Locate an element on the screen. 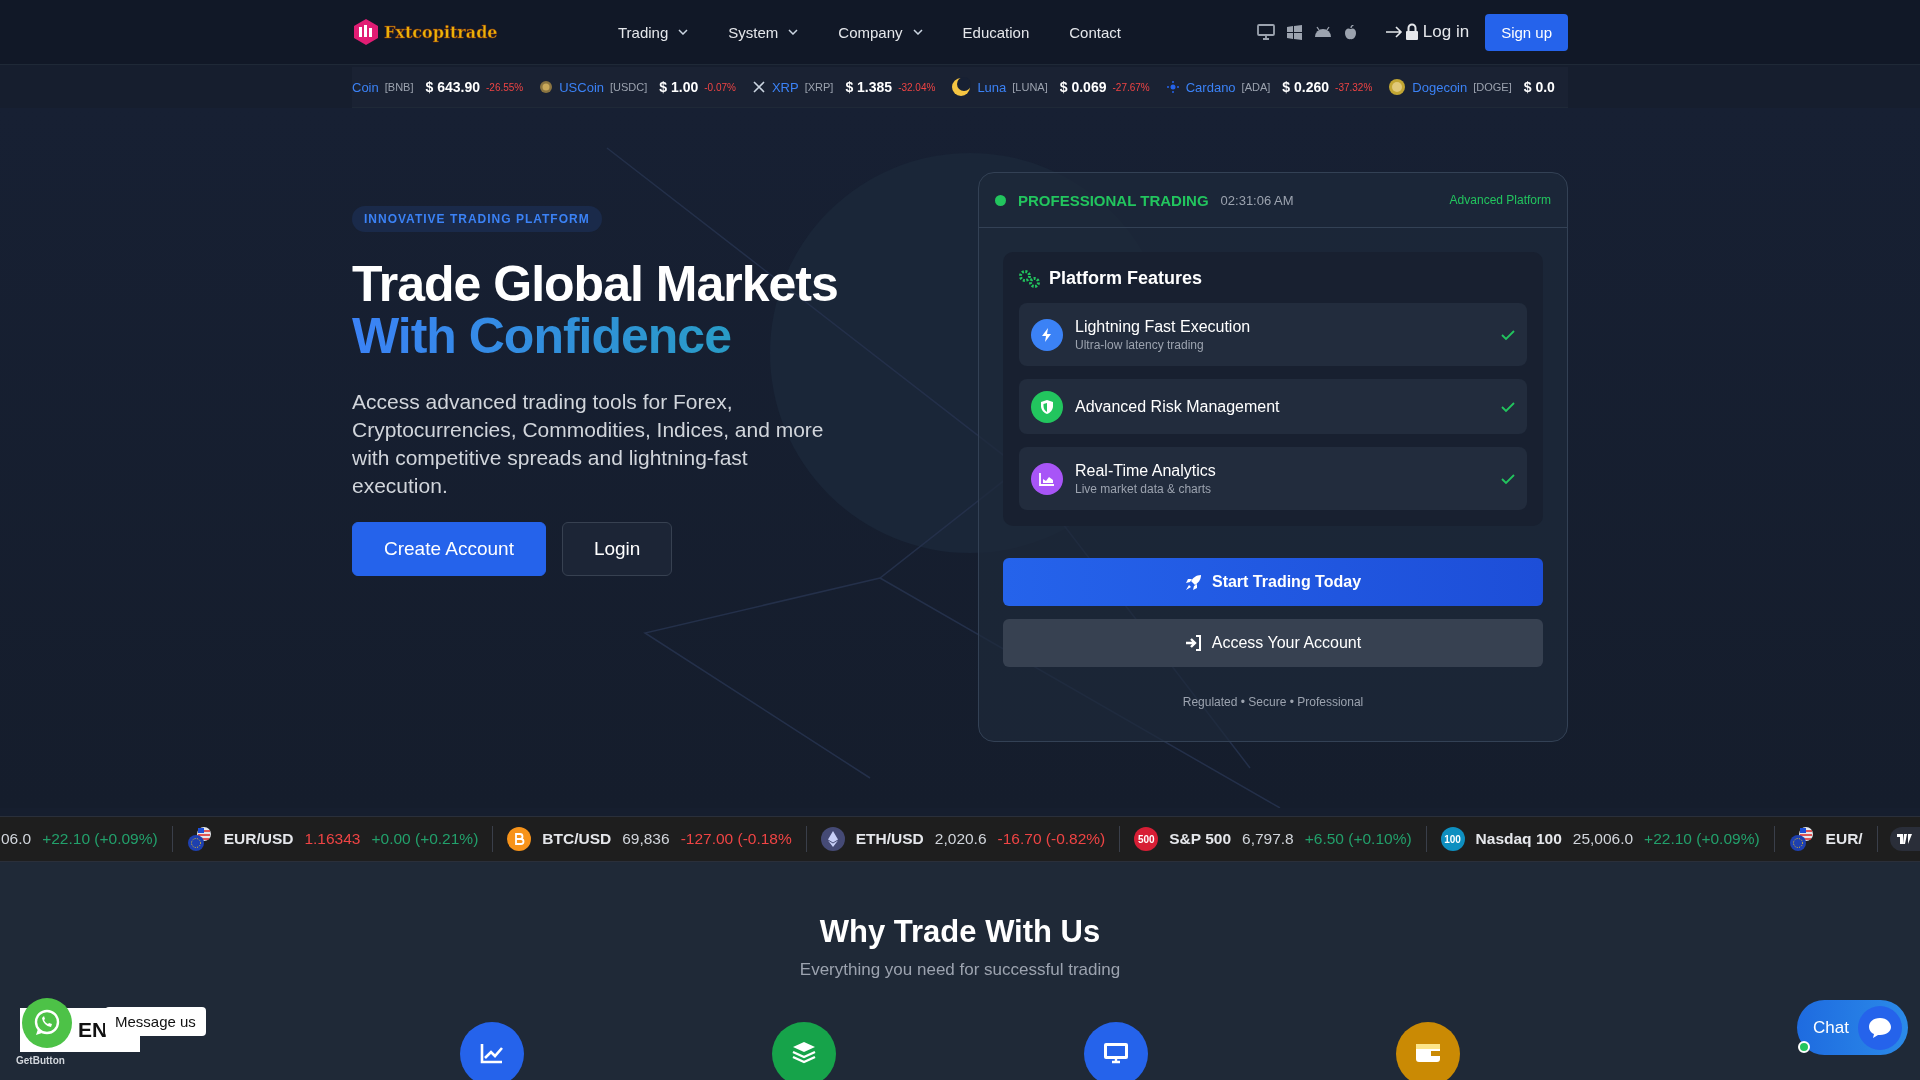 This screenshot has height=1080, width=1920. start-trading-button: Start Trading Today is located at coordinates (1273, 582).